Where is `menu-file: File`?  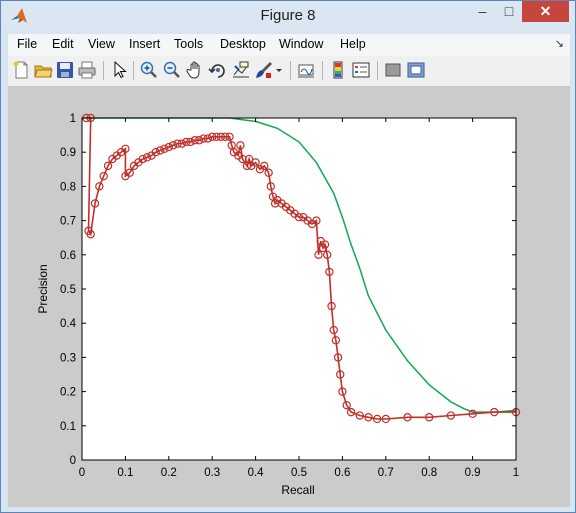
menu-file: File is located at coordinates (27, 44).